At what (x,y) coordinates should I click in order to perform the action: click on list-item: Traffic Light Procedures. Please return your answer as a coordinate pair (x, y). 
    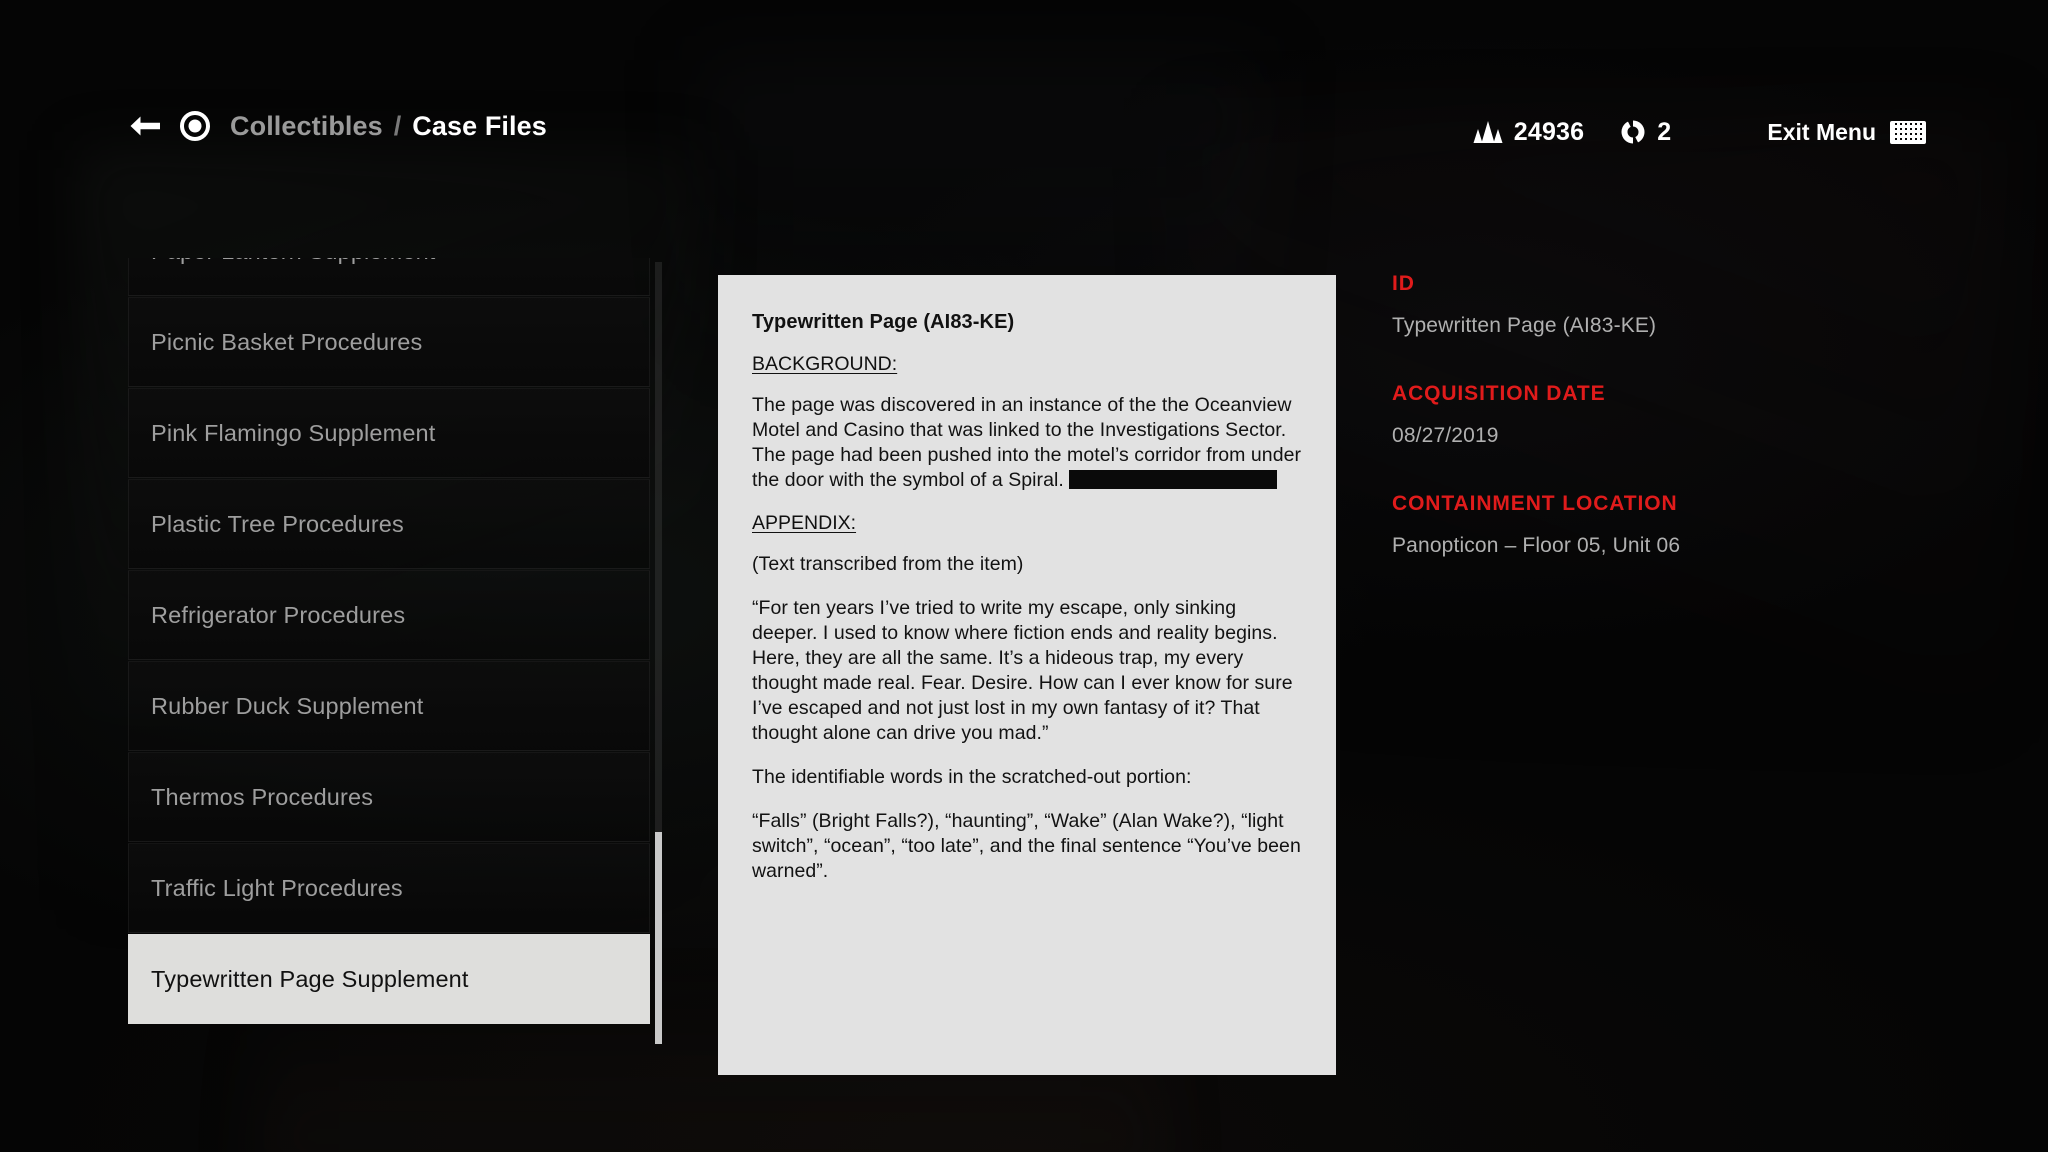
    Looking at the image, I should click on (389, 888).